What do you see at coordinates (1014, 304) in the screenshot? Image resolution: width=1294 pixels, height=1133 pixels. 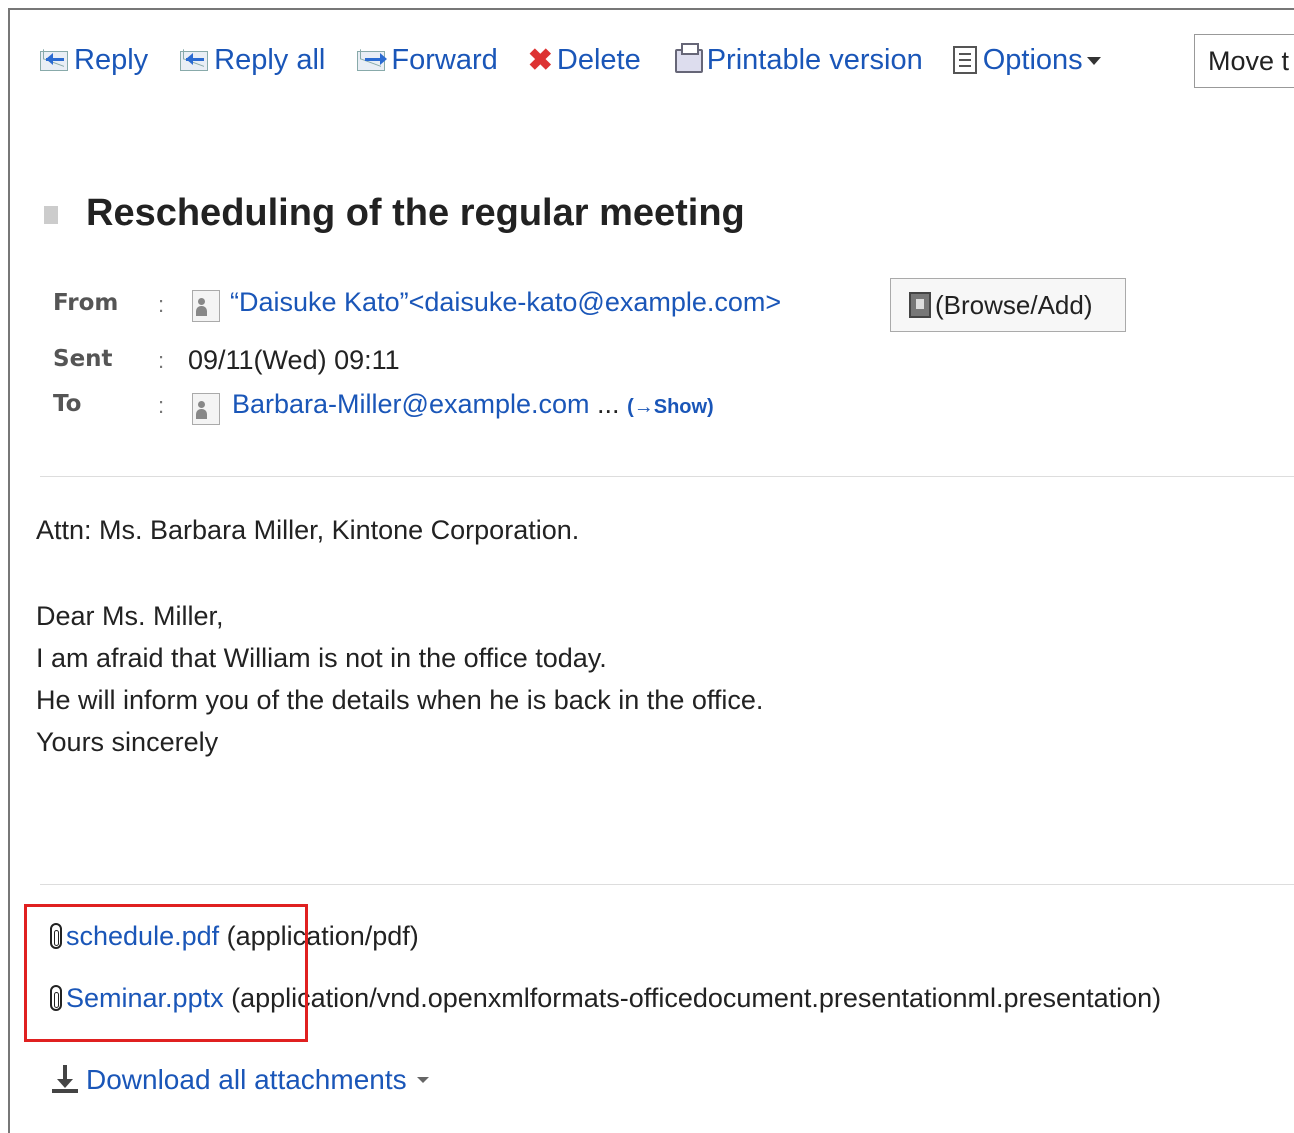 I see `browse-add-label: (Browse/Add)` at bounding box center [1014, 304].